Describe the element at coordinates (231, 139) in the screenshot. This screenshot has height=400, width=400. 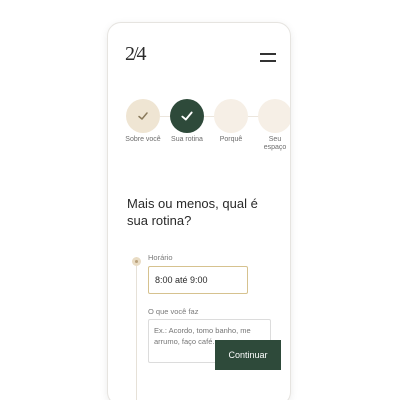
I see `step-label: Porquê` at that location.